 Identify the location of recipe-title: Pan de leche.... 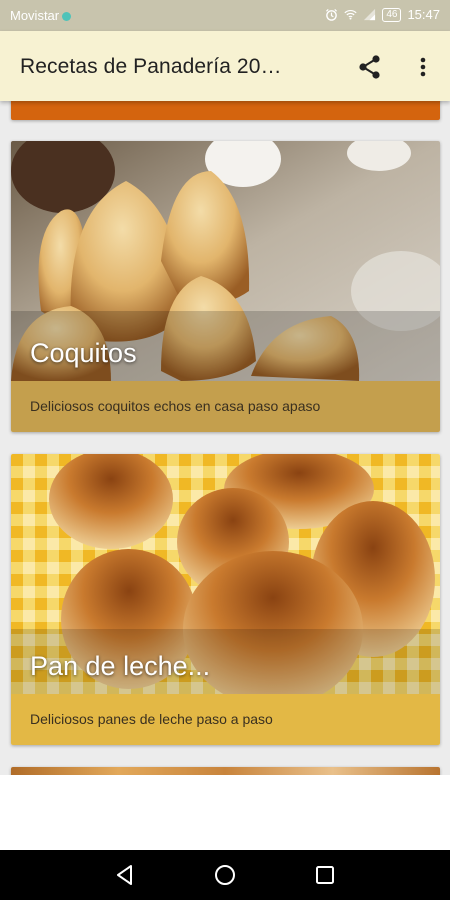
(120, 666).